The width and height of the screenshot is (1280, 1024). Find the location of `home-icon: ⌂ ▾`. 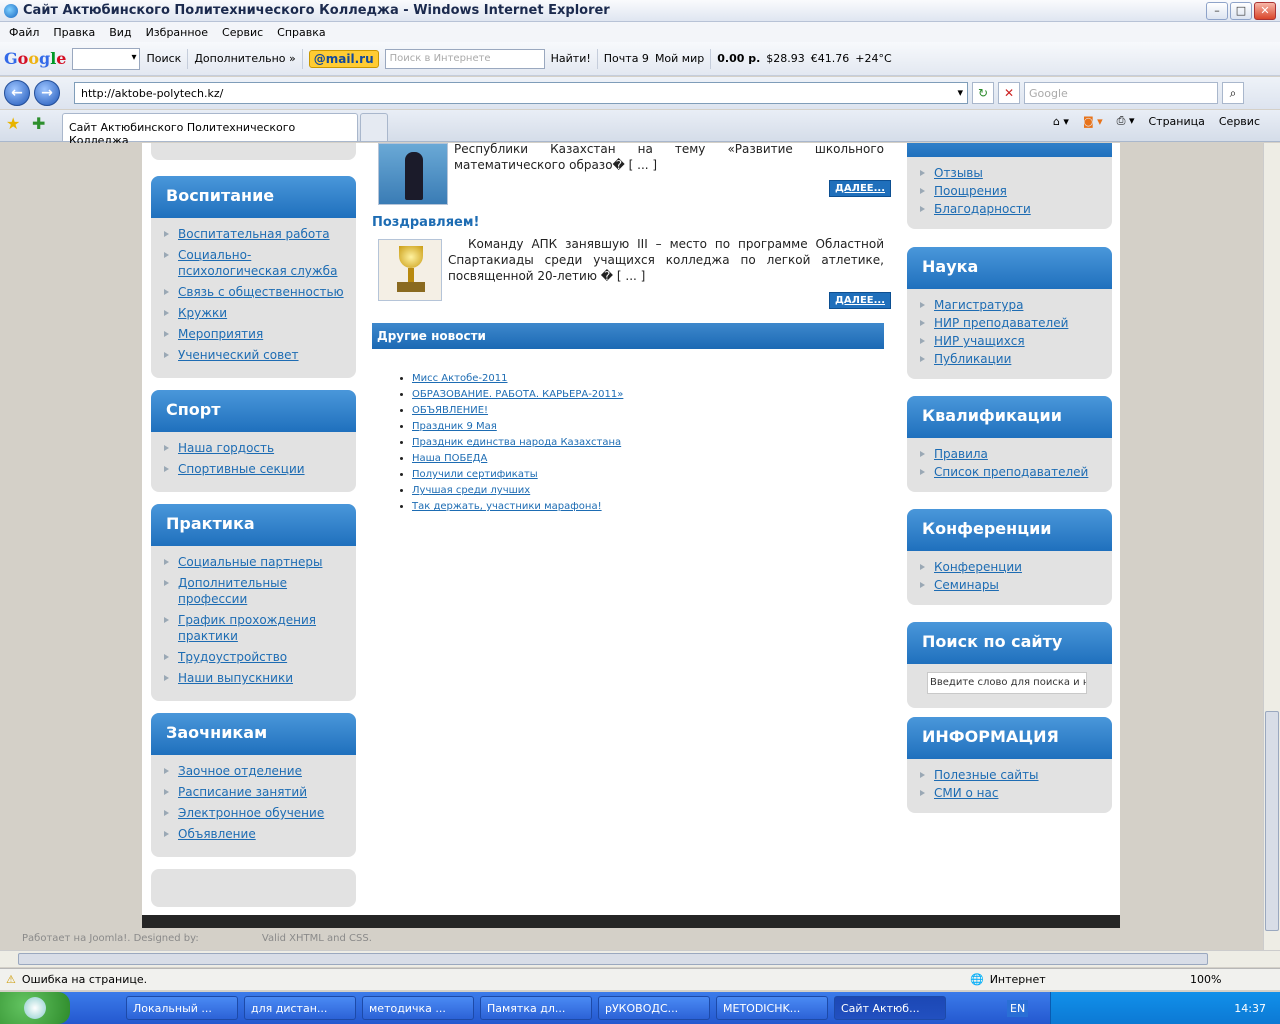

home-icon: ⌂ ▾ is located at coordinates (1061, 121).